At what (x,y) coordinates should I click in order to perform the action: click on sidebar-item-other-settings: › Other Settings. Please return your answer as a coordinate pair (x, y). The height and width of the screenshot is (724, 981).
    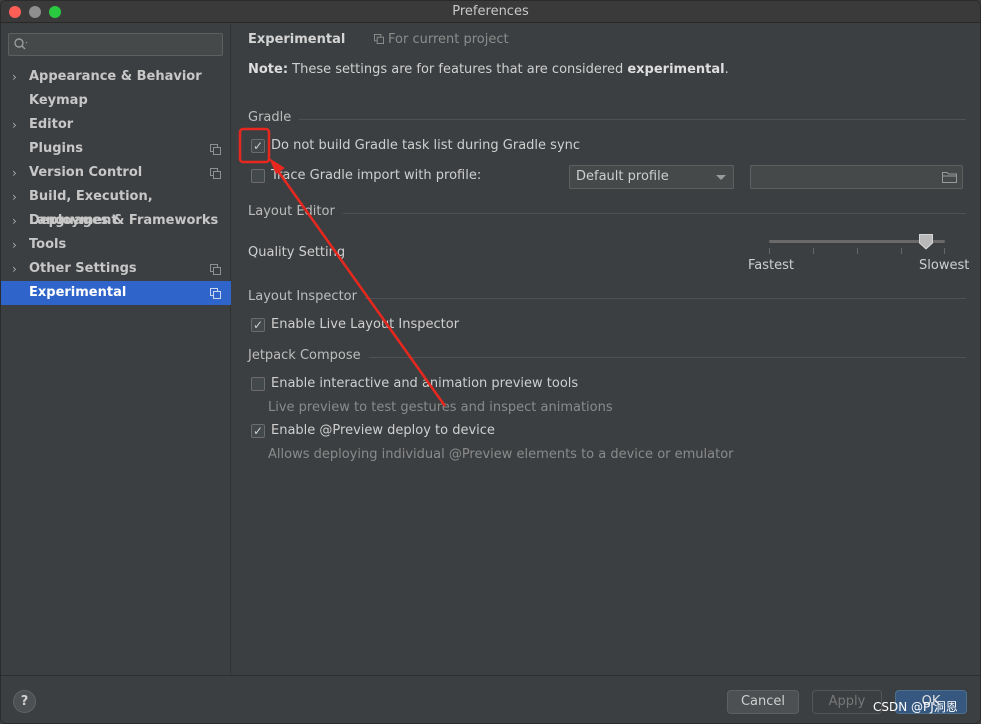
    Looking at the image, I should click on (116, 269).